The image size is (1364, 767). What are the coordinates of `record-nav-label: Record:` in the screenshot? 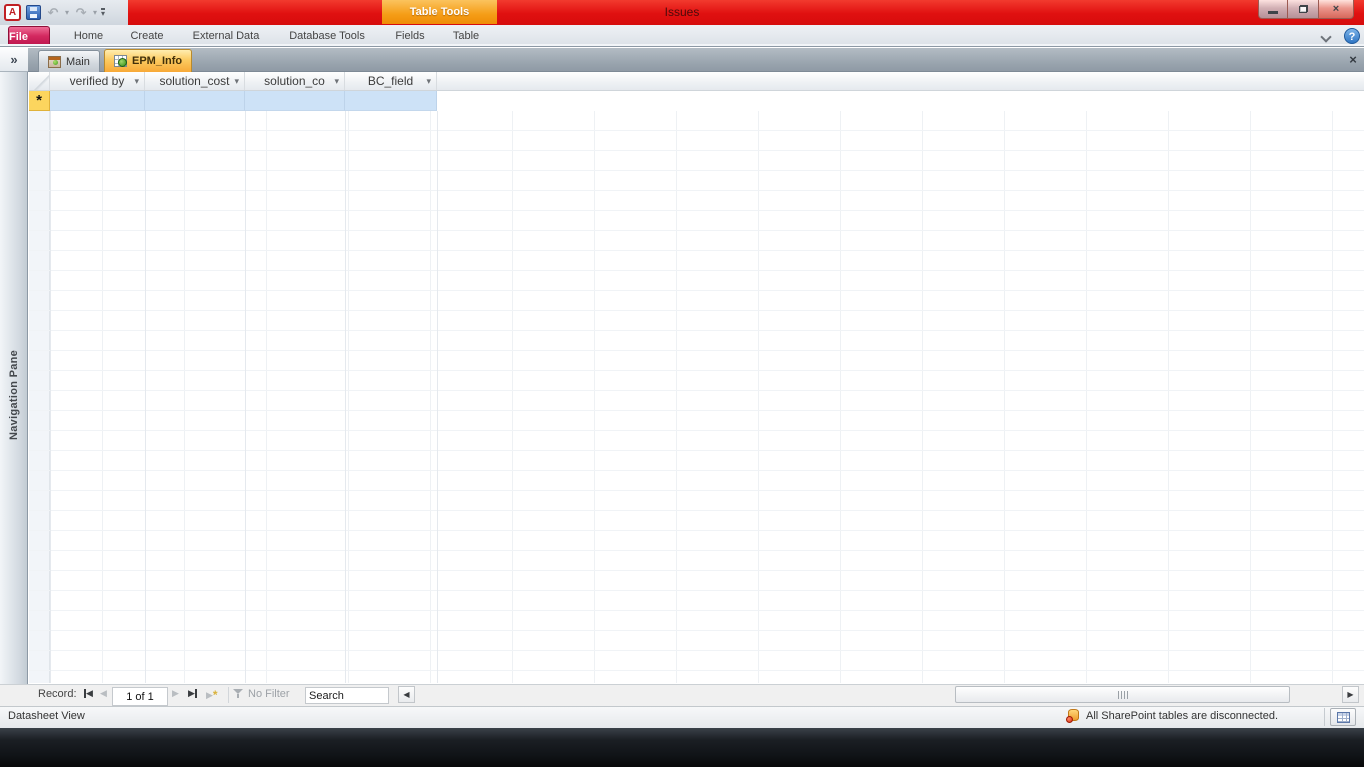 It's located at (57, 694).